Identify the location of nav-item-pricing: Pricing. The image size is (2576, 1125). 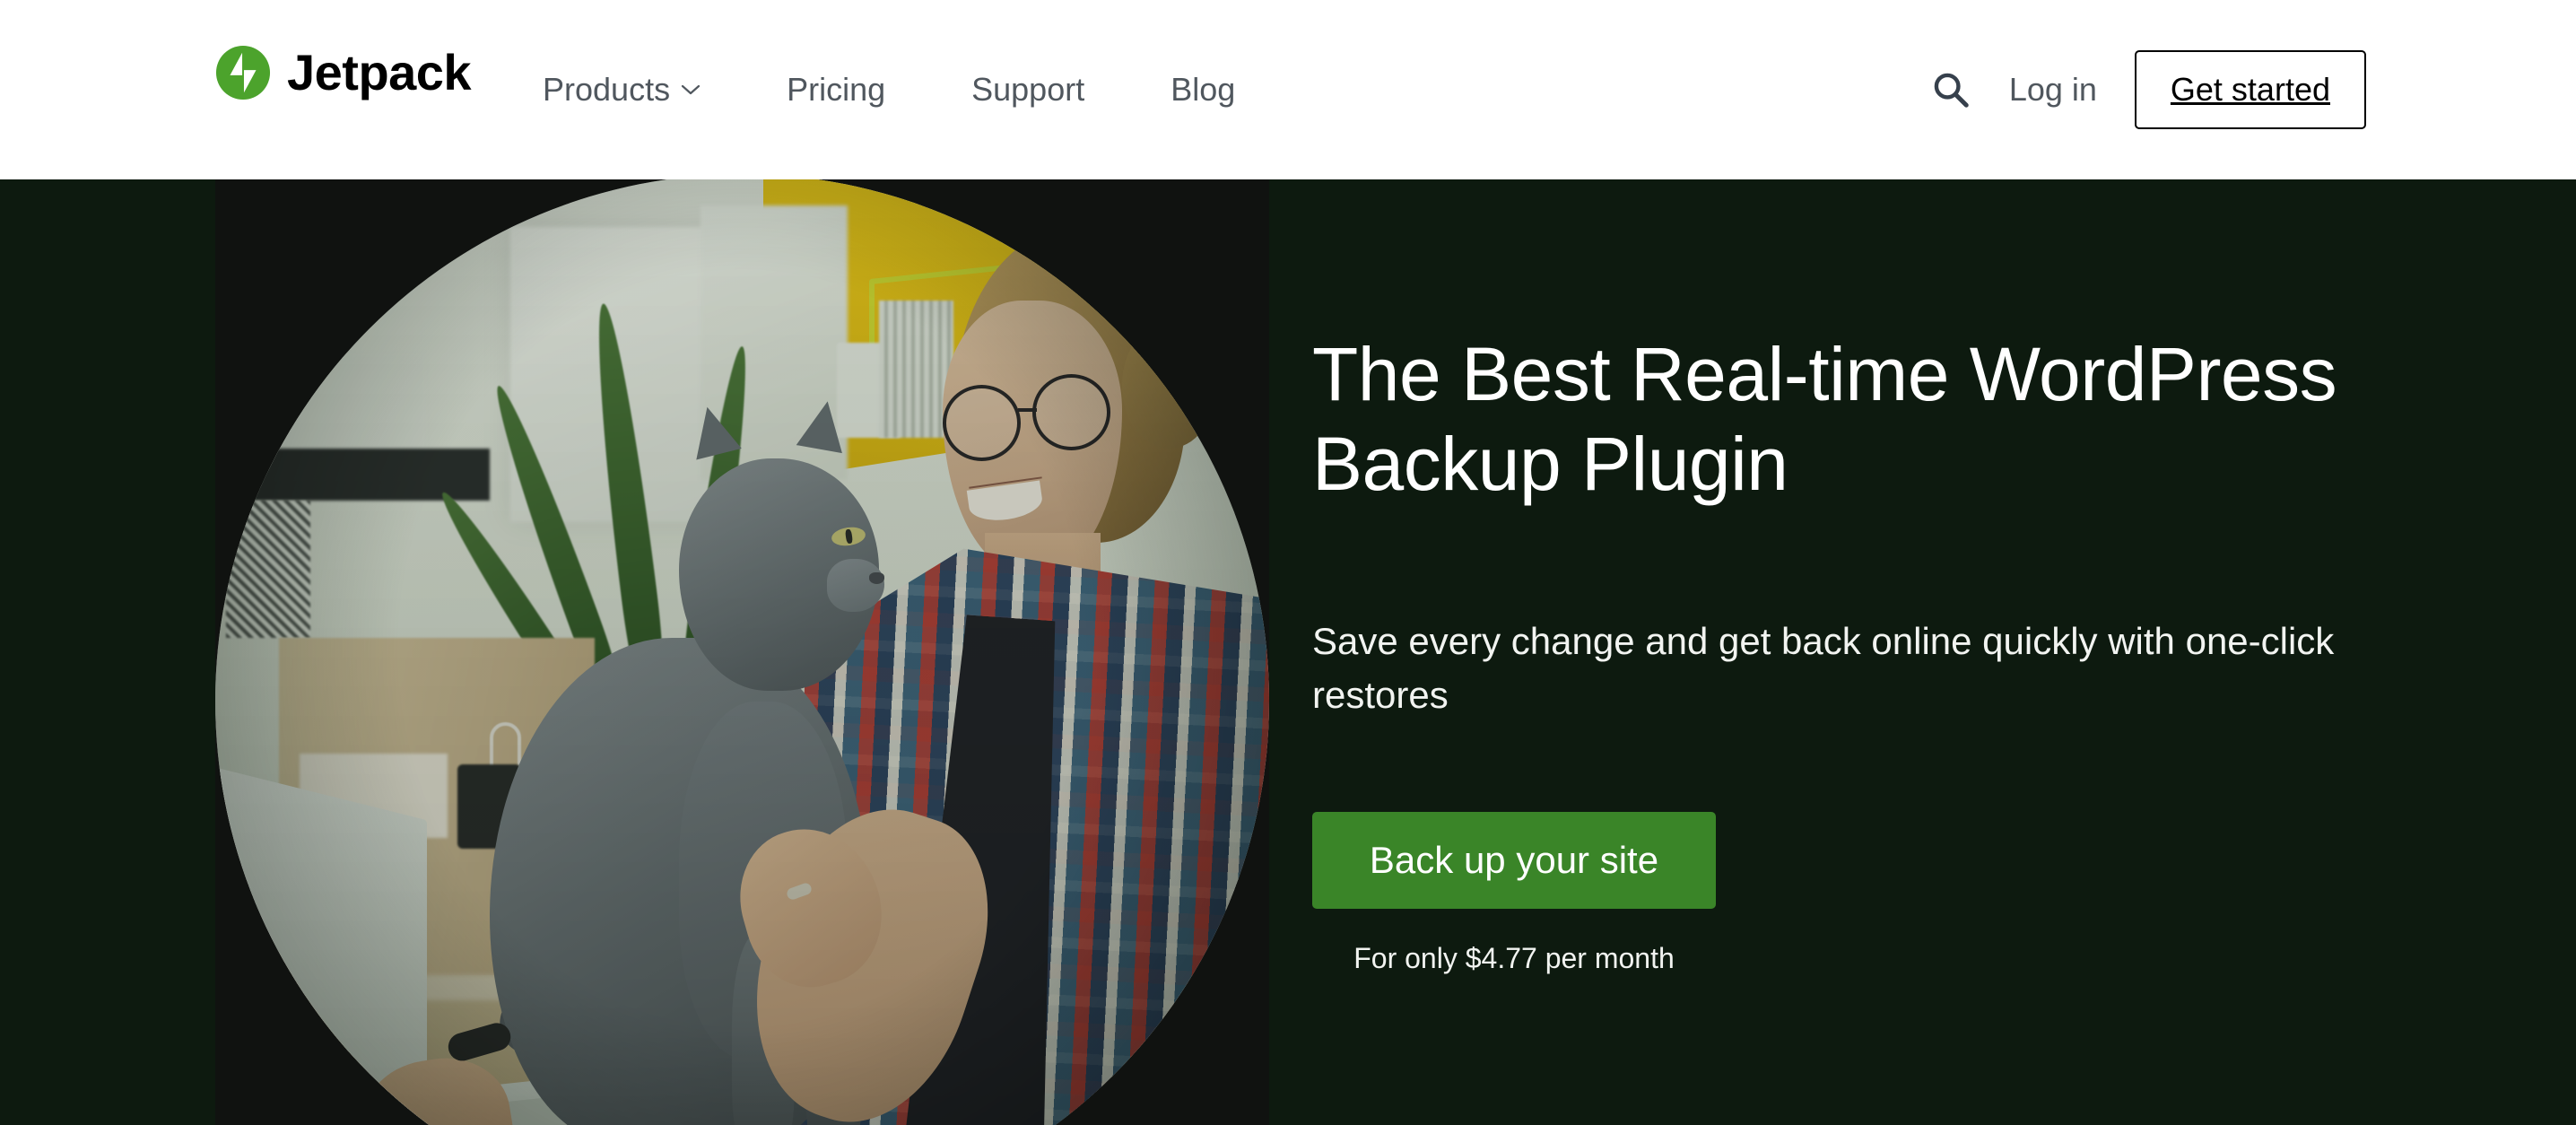
(836, 90).